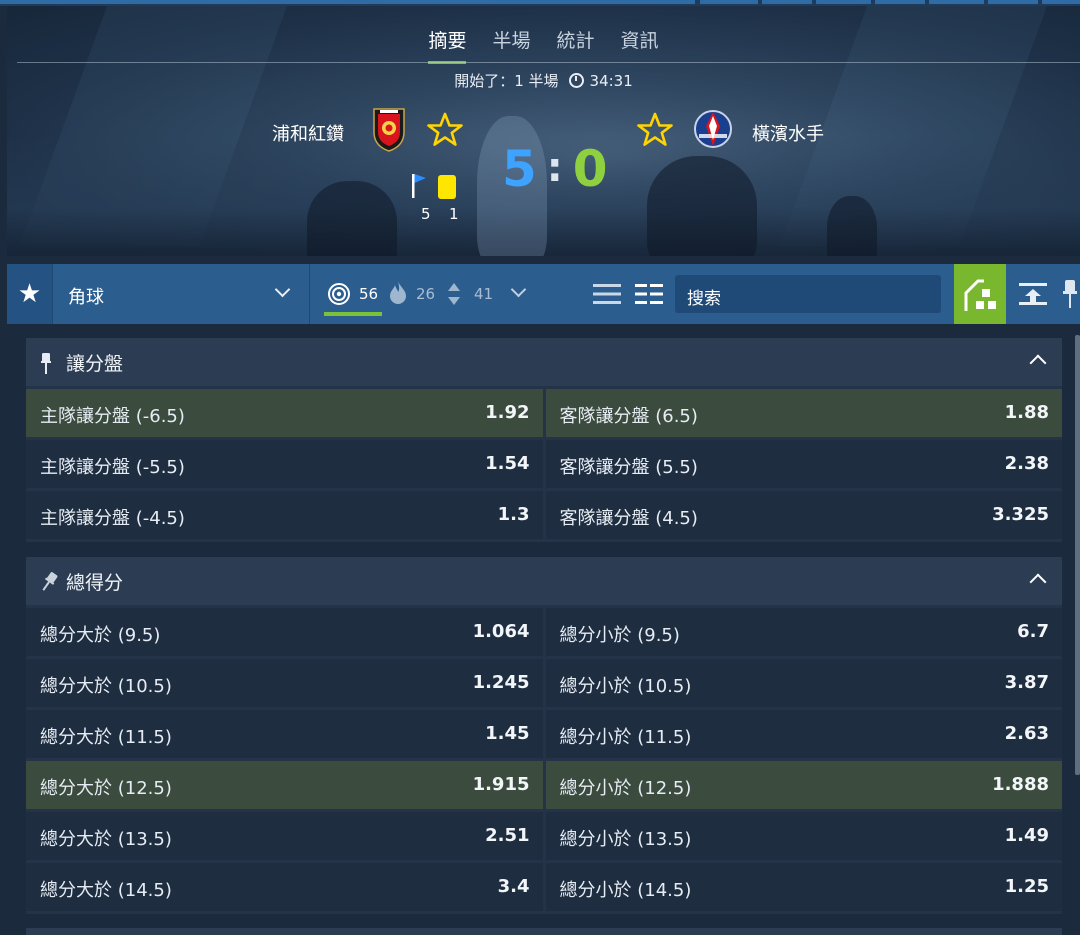 This screenshot has width=1080, height=935. Describe the element at coordinates (284, 683) in the screenshot. I see `odds-cell: 總分大於 (10.5) 1.245` at that location.